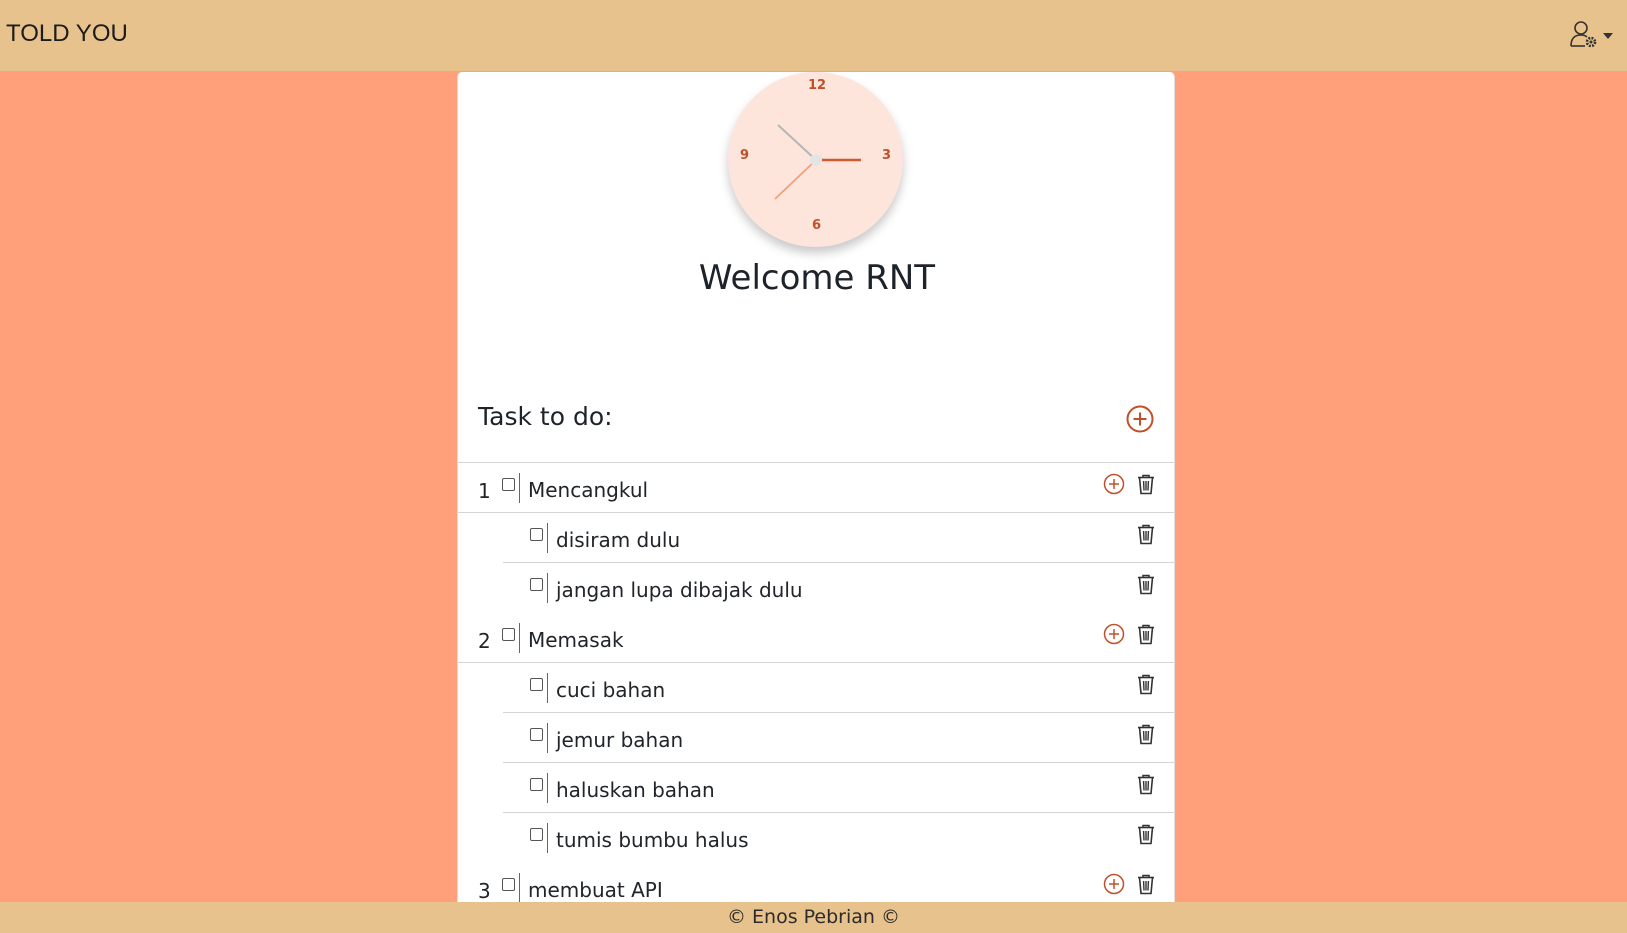  I want to click on add-task-button, so click(1140, 419).